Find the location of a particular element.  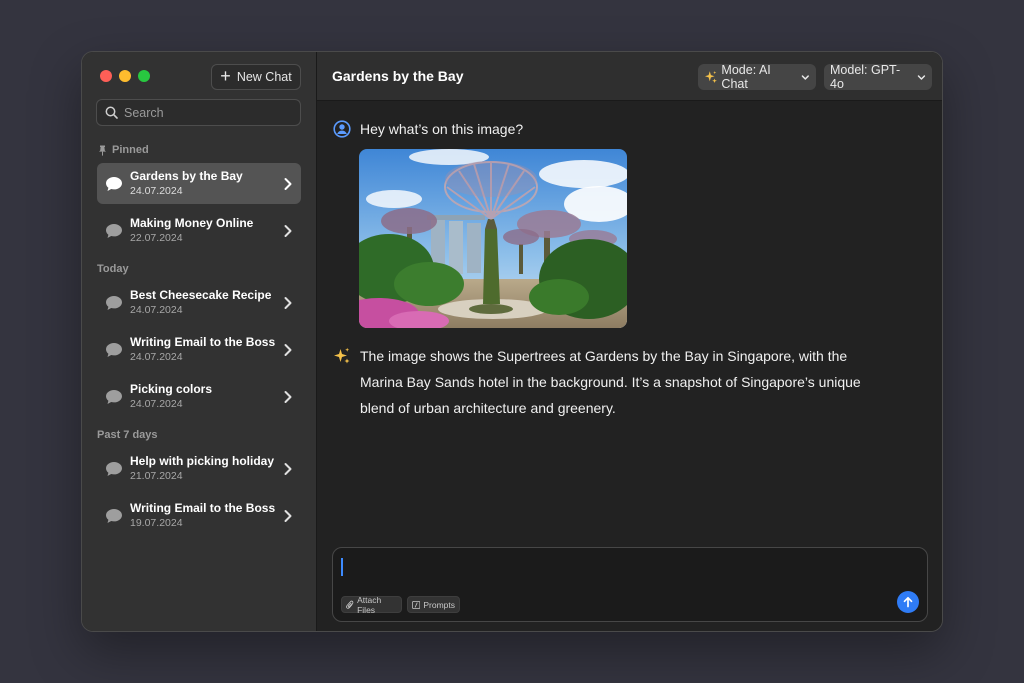

attached-image is located at coordinates (493, 238).